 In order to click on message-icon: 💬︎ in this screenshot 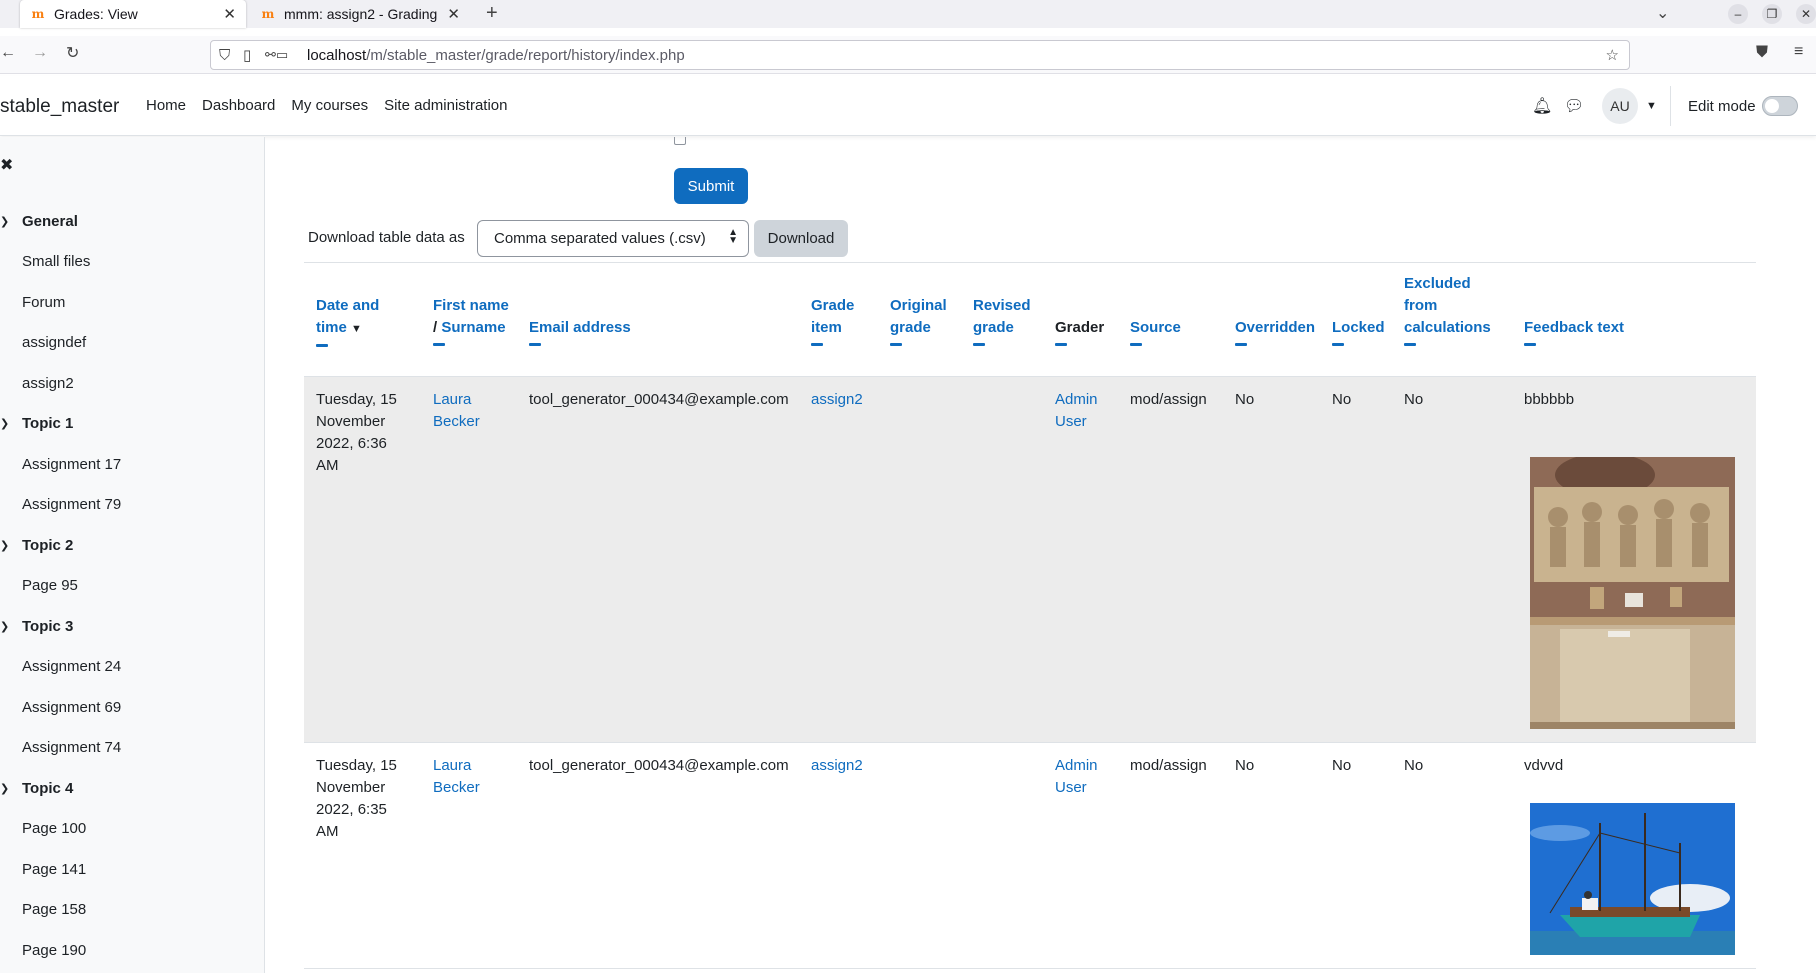, I will do `click(1574, 106)`.